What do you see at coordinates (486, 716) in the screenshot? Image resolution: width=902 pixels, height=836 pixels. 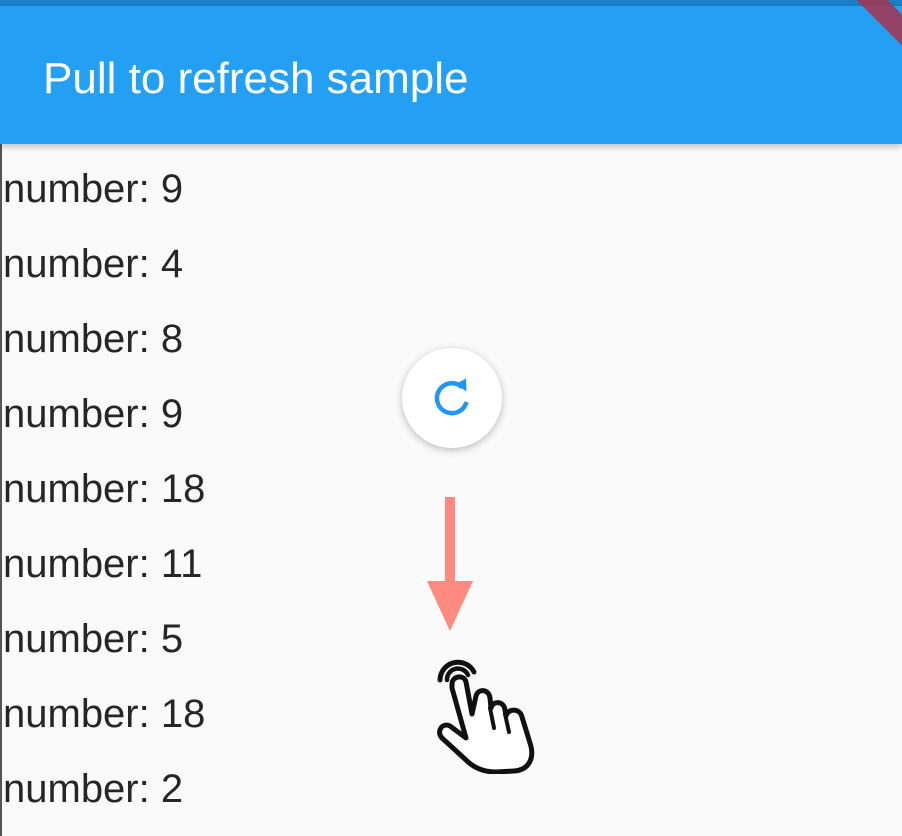 I see `pointing-hand-icon` at bounding box center [486, 716].